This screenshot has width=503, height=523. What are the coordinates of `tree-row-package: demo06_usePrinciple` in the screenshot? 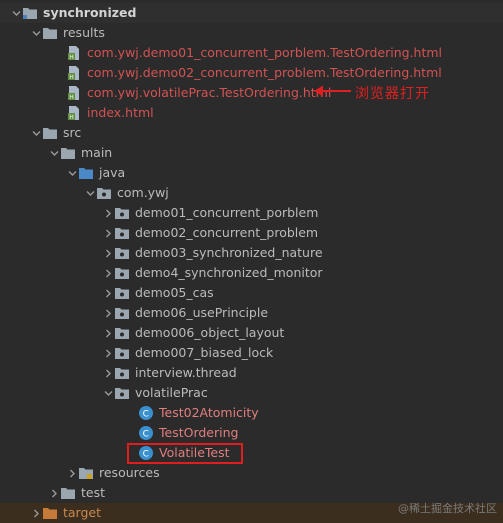 It's located at (251, 313).